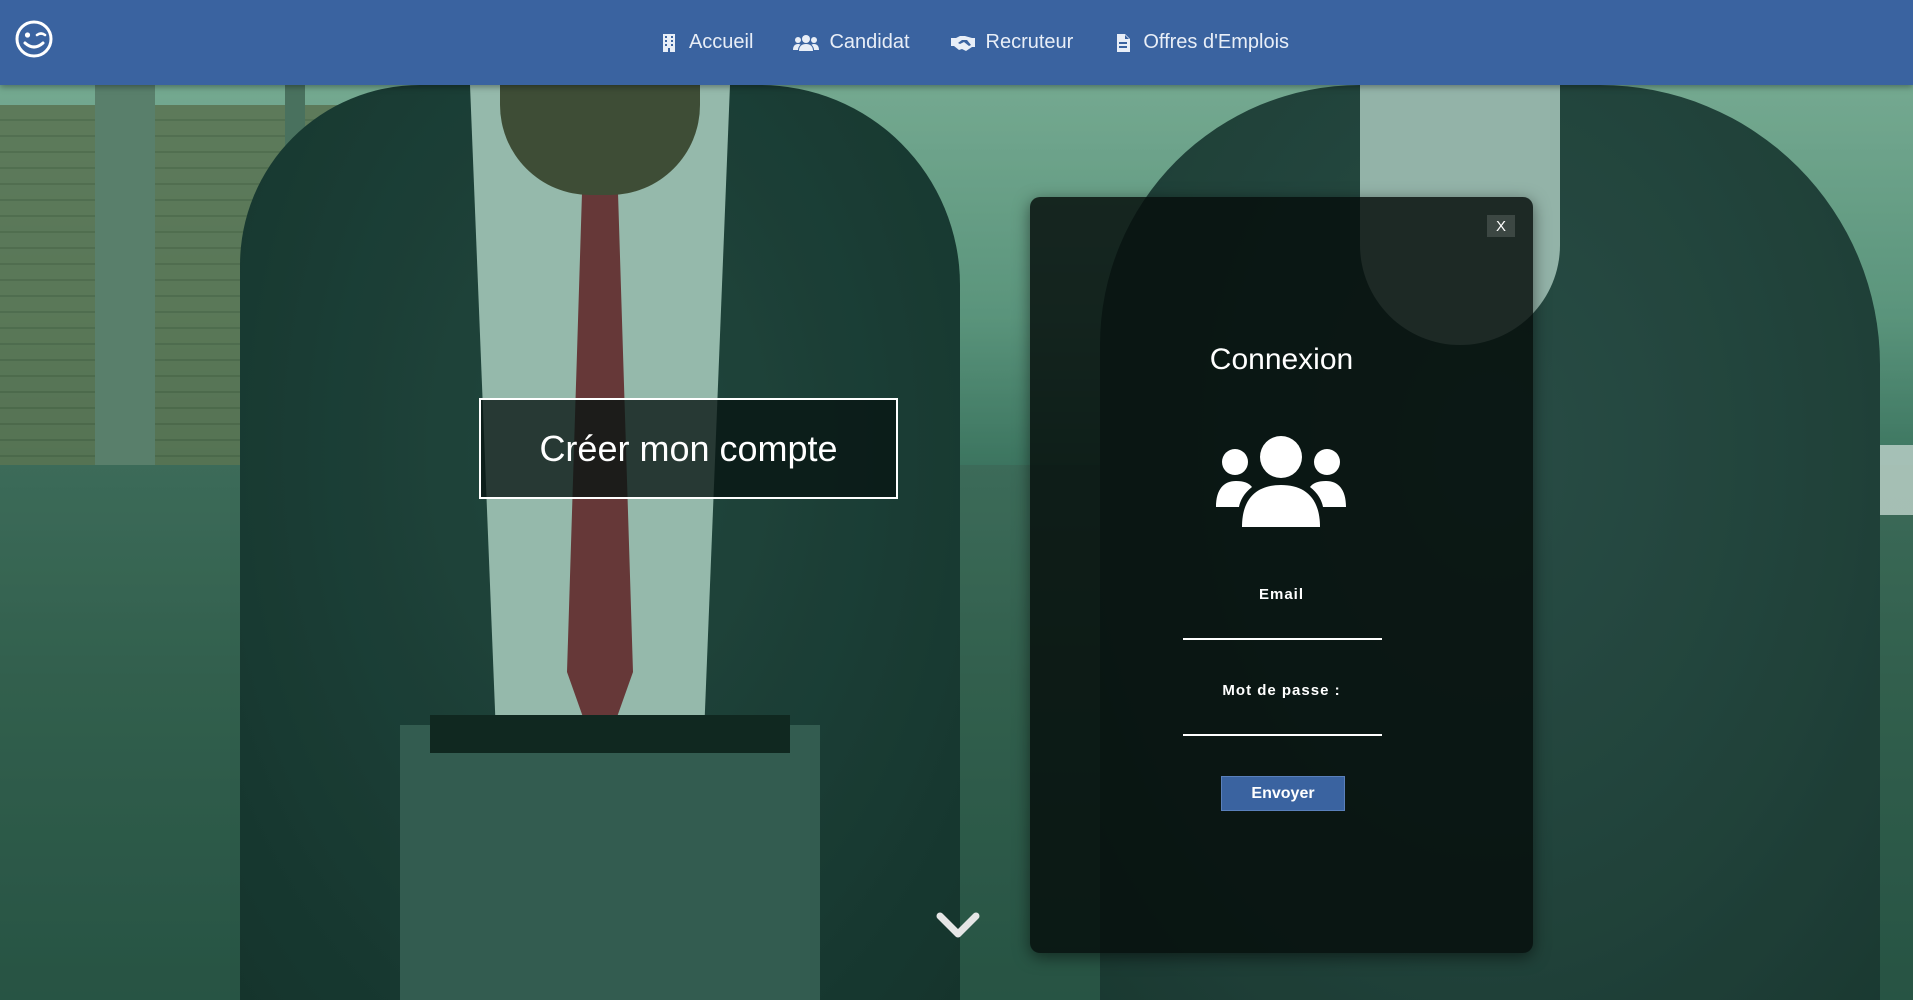  What do you see at coordinates (1029, 42) in the screenshot?
I see `nav-label: Recruteur` at bounding box center [1029, 42].